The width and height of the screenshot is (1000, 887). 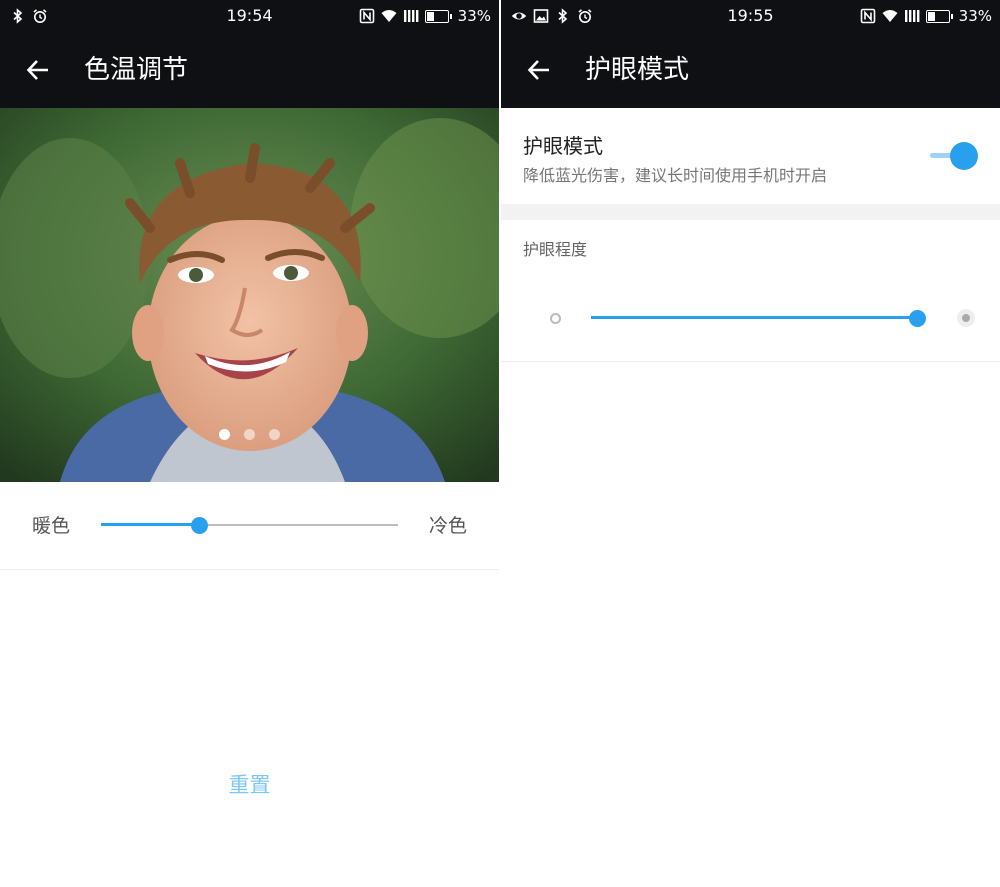 What do you see at coordinates (954, 156) in the screenshot?
I see `eye-mode-toggle` at bounding box center [954, 156].